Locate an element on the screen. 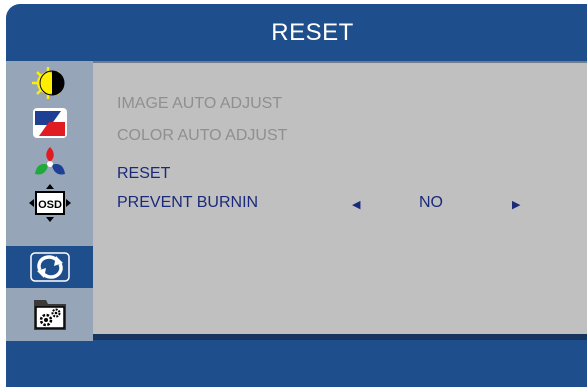 The height and width of the screenshot is (387, 587). menu-item-color-auto-adjust: COLOR AUTO ADJUST is located at coordinates (202, 135).